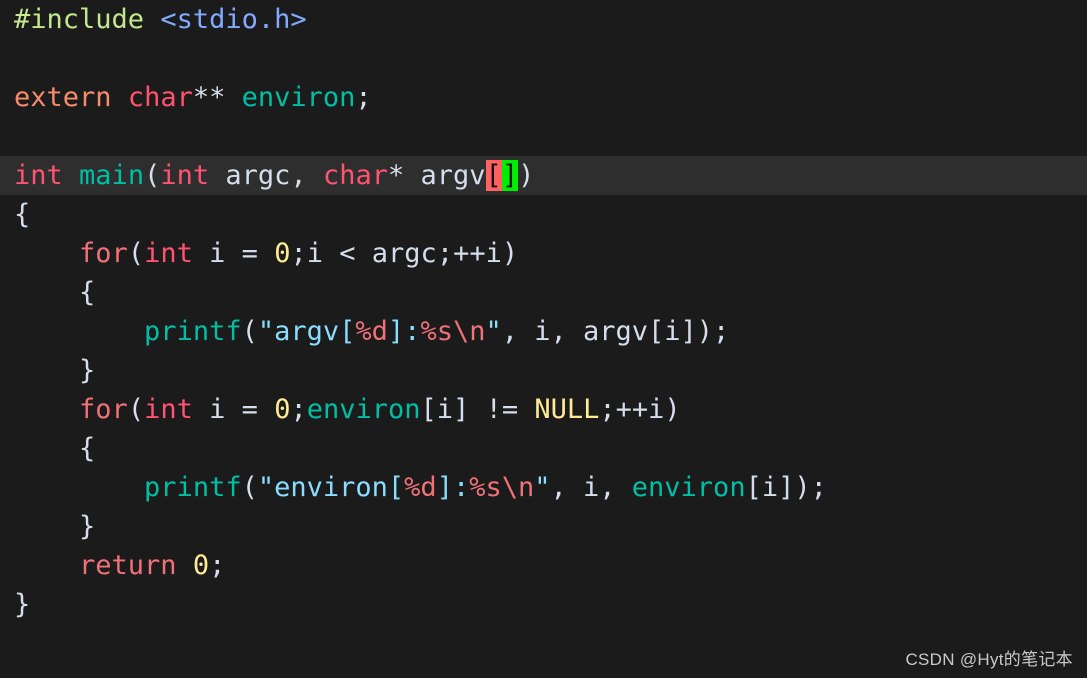 The image size is (1087, 678). I want to click on variable-argc: argc, so click(404, 253).